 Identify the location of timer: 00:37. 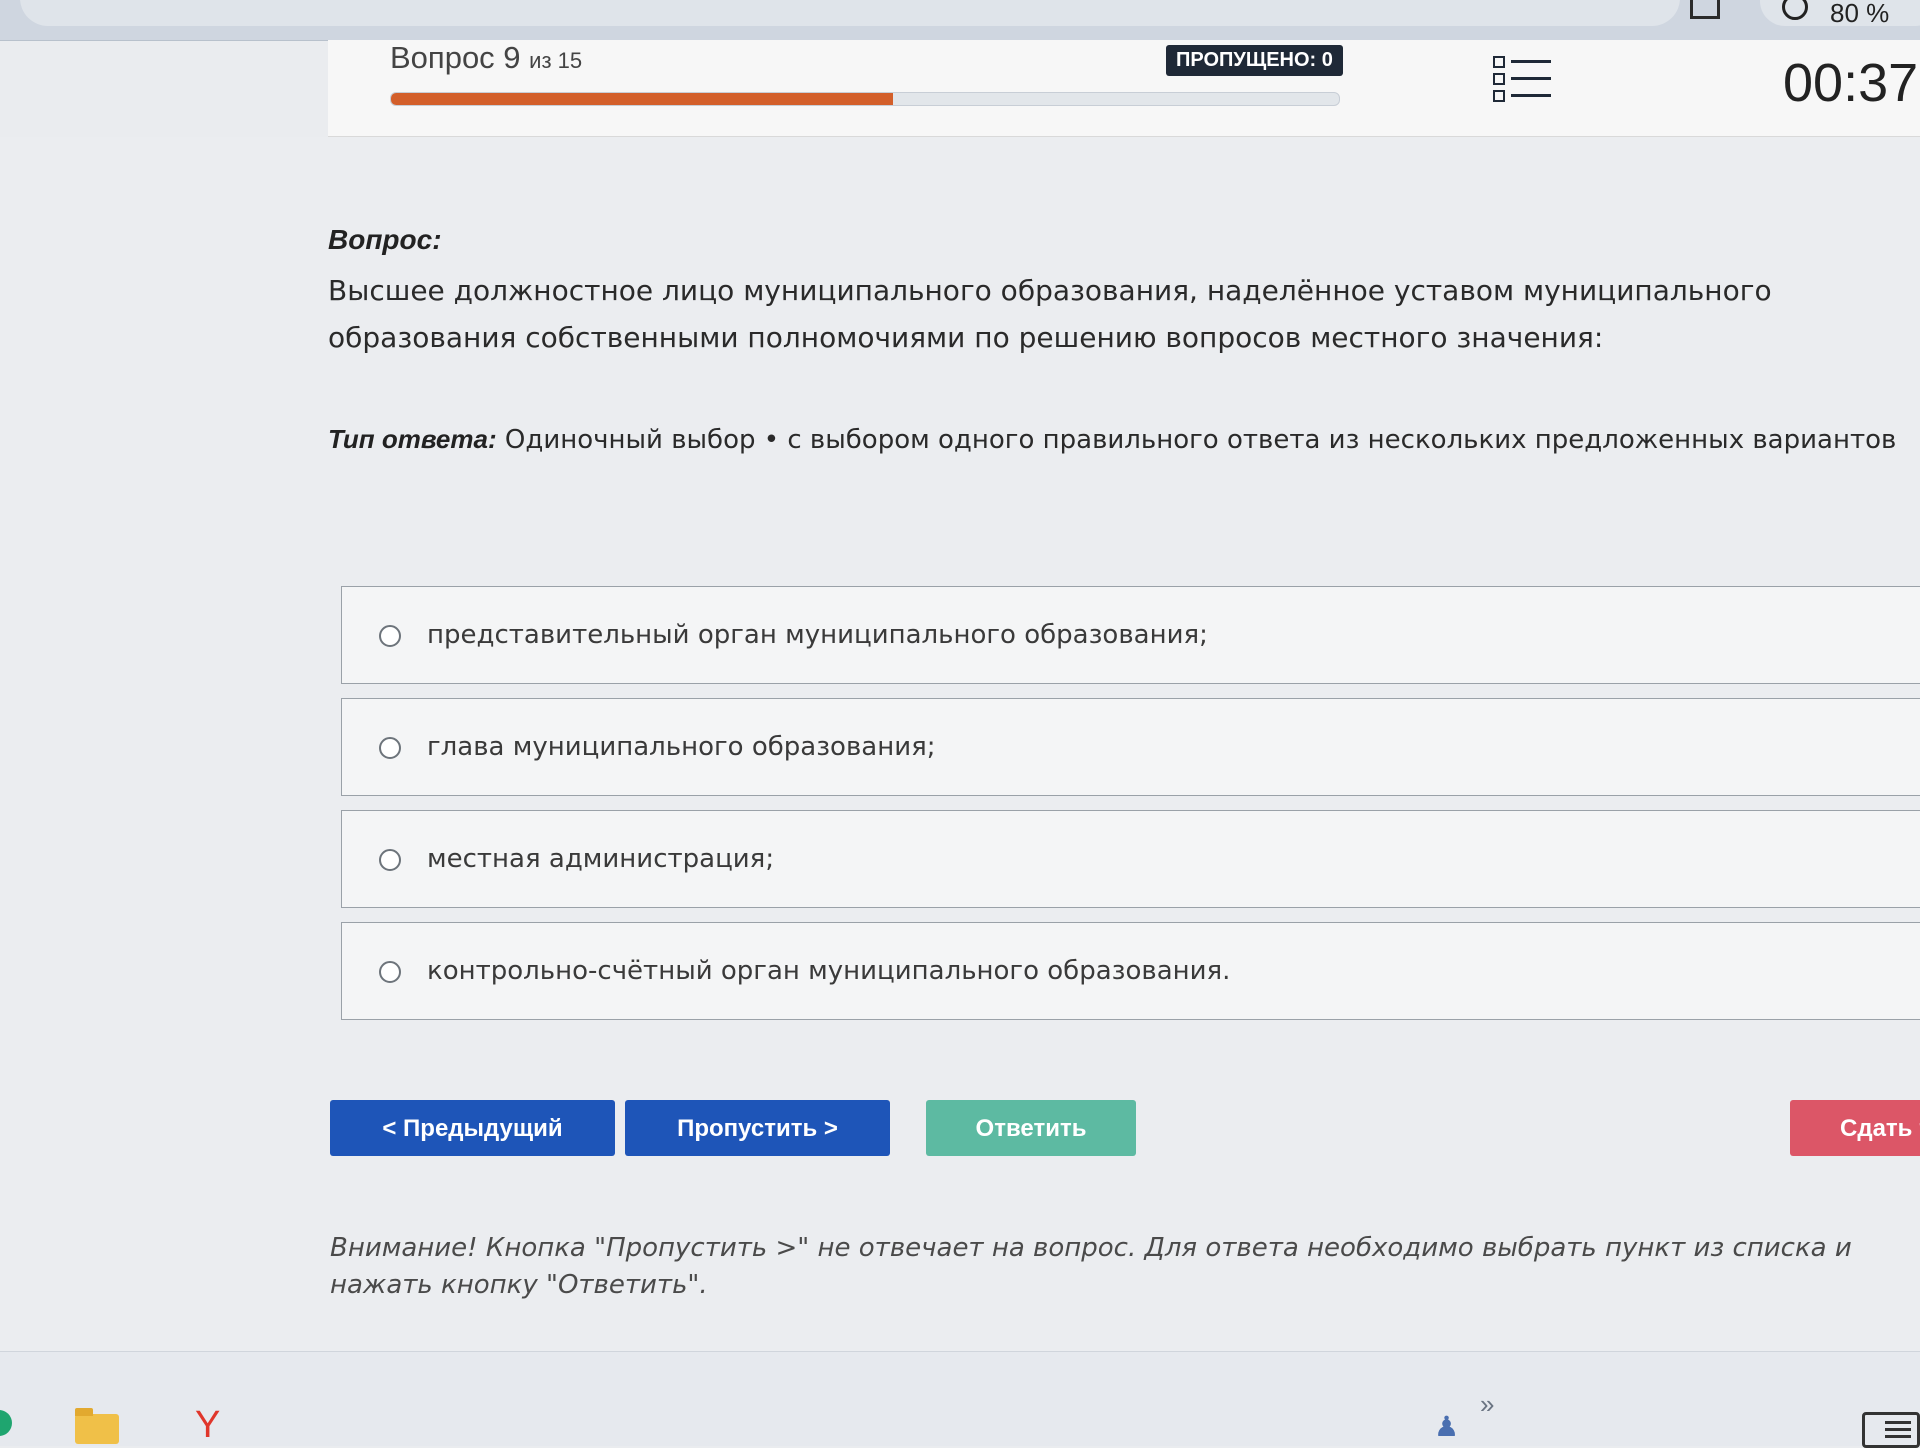
(1851, 83).